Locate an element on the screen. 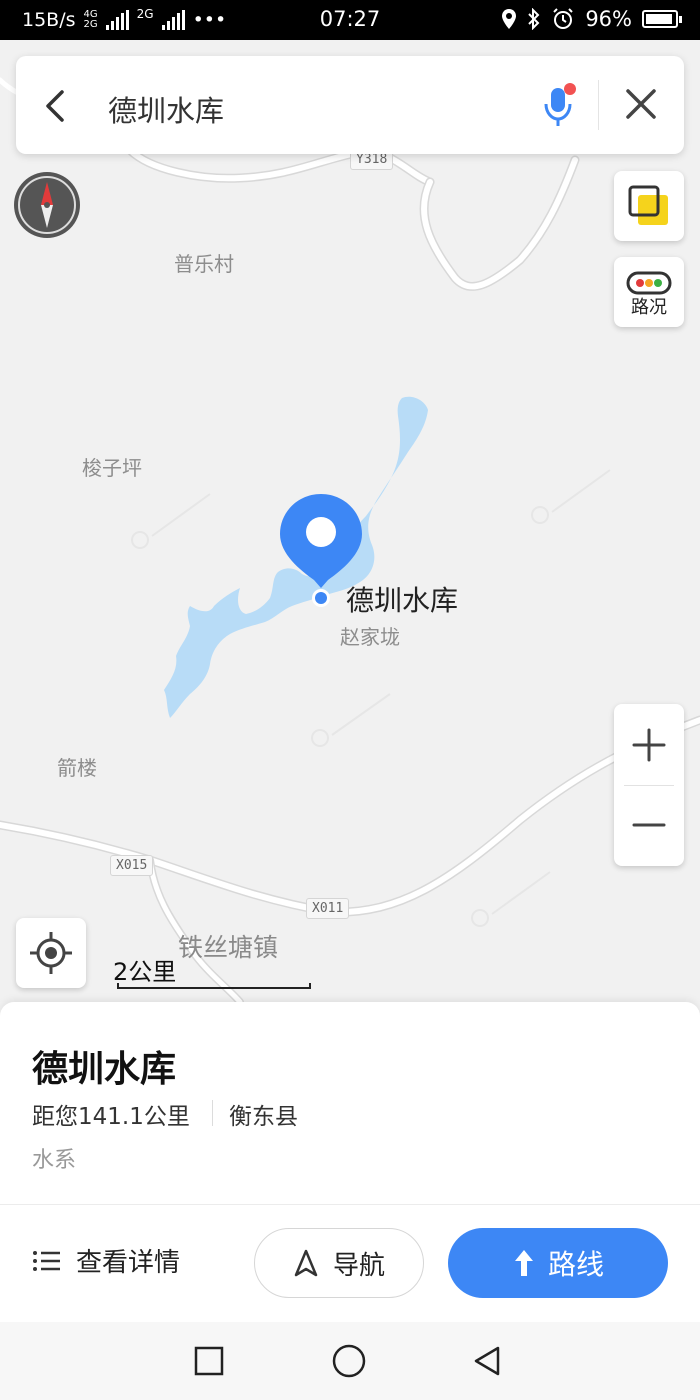 The image size is (700, 1400). zoom-out-icon is located at coordinates (649, 825).